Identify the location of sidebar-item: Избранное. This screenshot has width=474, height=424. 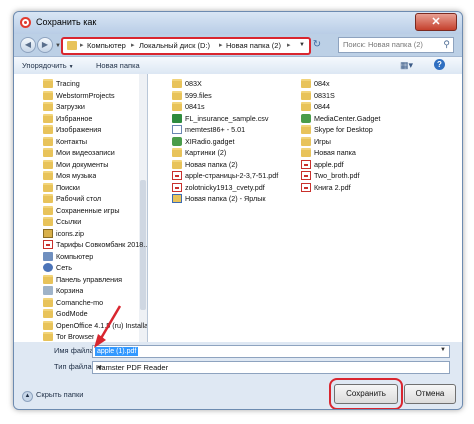
(78, 119).